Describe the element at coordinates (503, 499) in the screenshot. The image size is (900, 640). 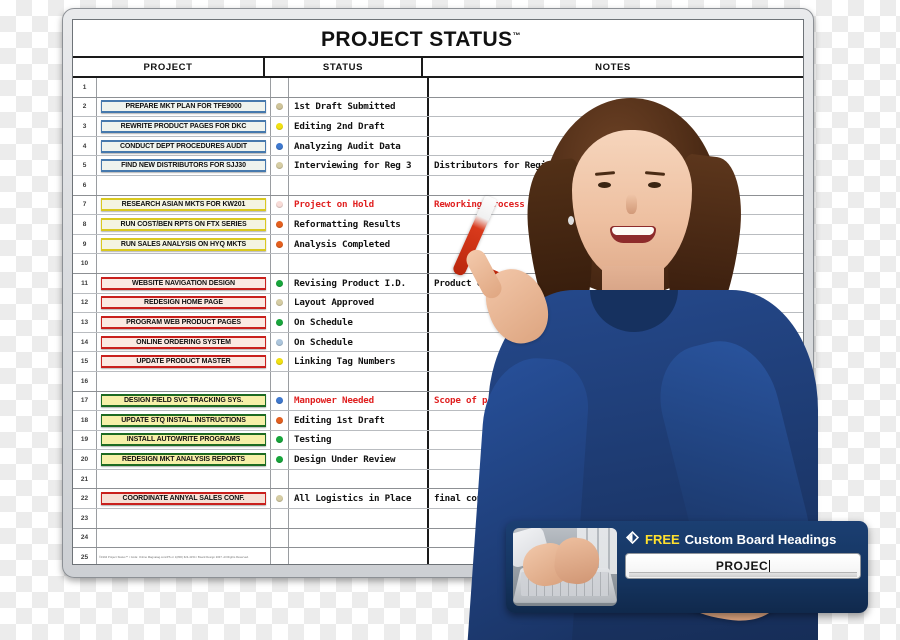
I see `notes-cell: final conference notices h` at that location.